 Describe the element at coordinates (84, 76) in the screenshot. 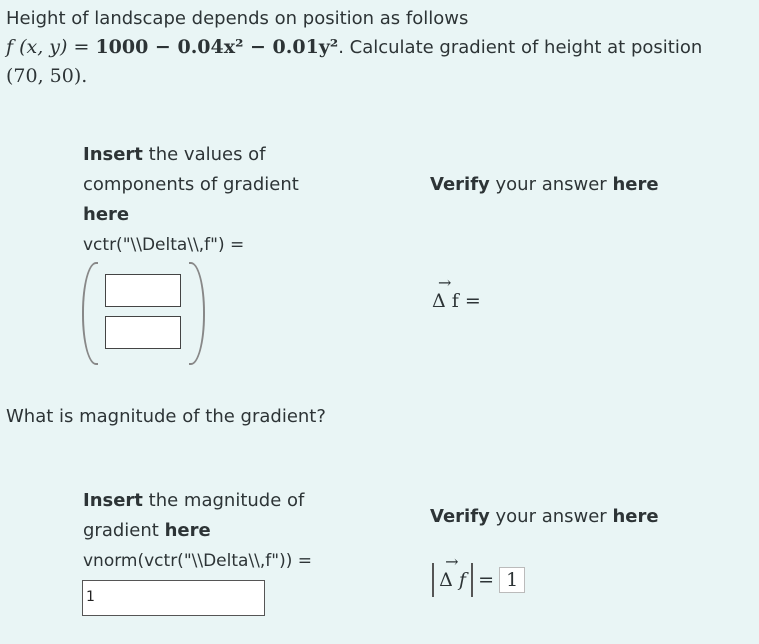

I see `position-period: .` at that location.